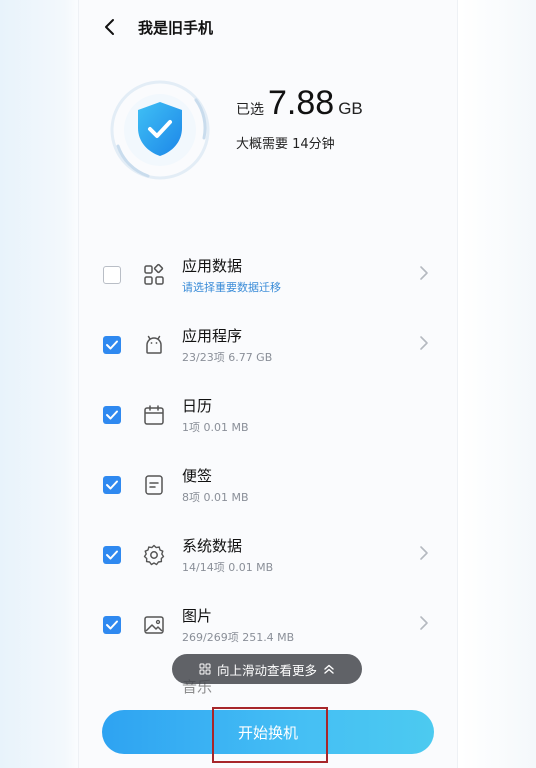 This screenshot has height=768, width=536. I want to click on double-chevron-up-icon, so click(329, 669).